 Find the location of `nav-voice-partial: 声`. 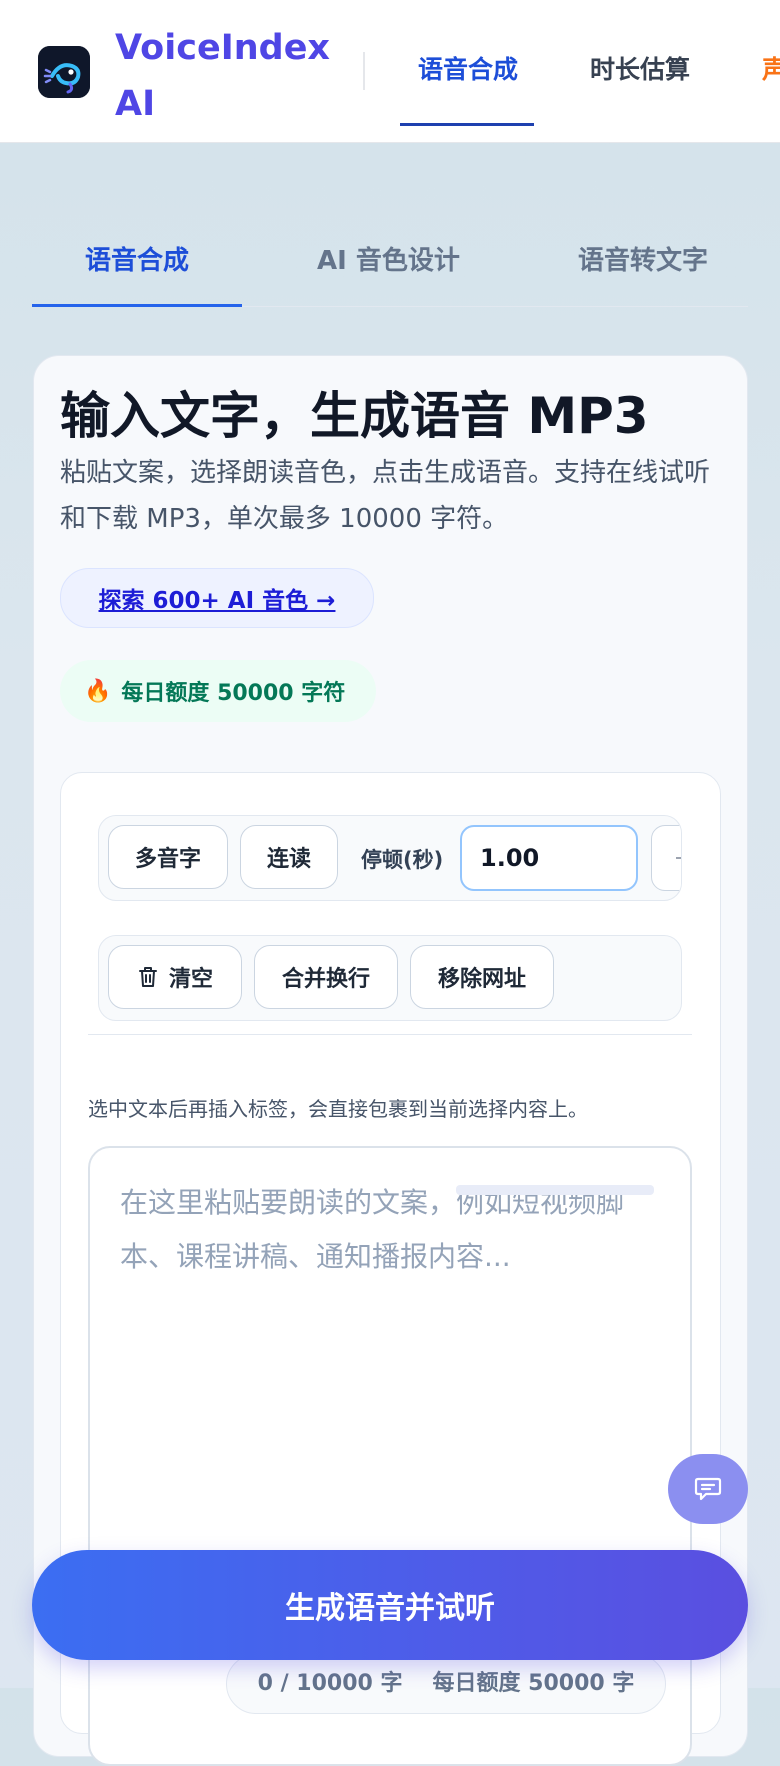

nav-voice-partial: 声 is located at coordinates (771, 68).